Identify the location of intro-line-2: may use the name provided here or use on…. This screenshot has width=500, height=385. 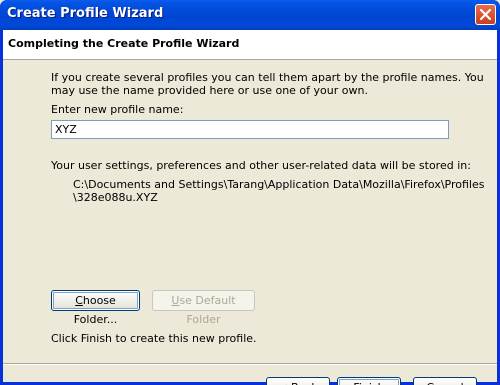
(209, 90).